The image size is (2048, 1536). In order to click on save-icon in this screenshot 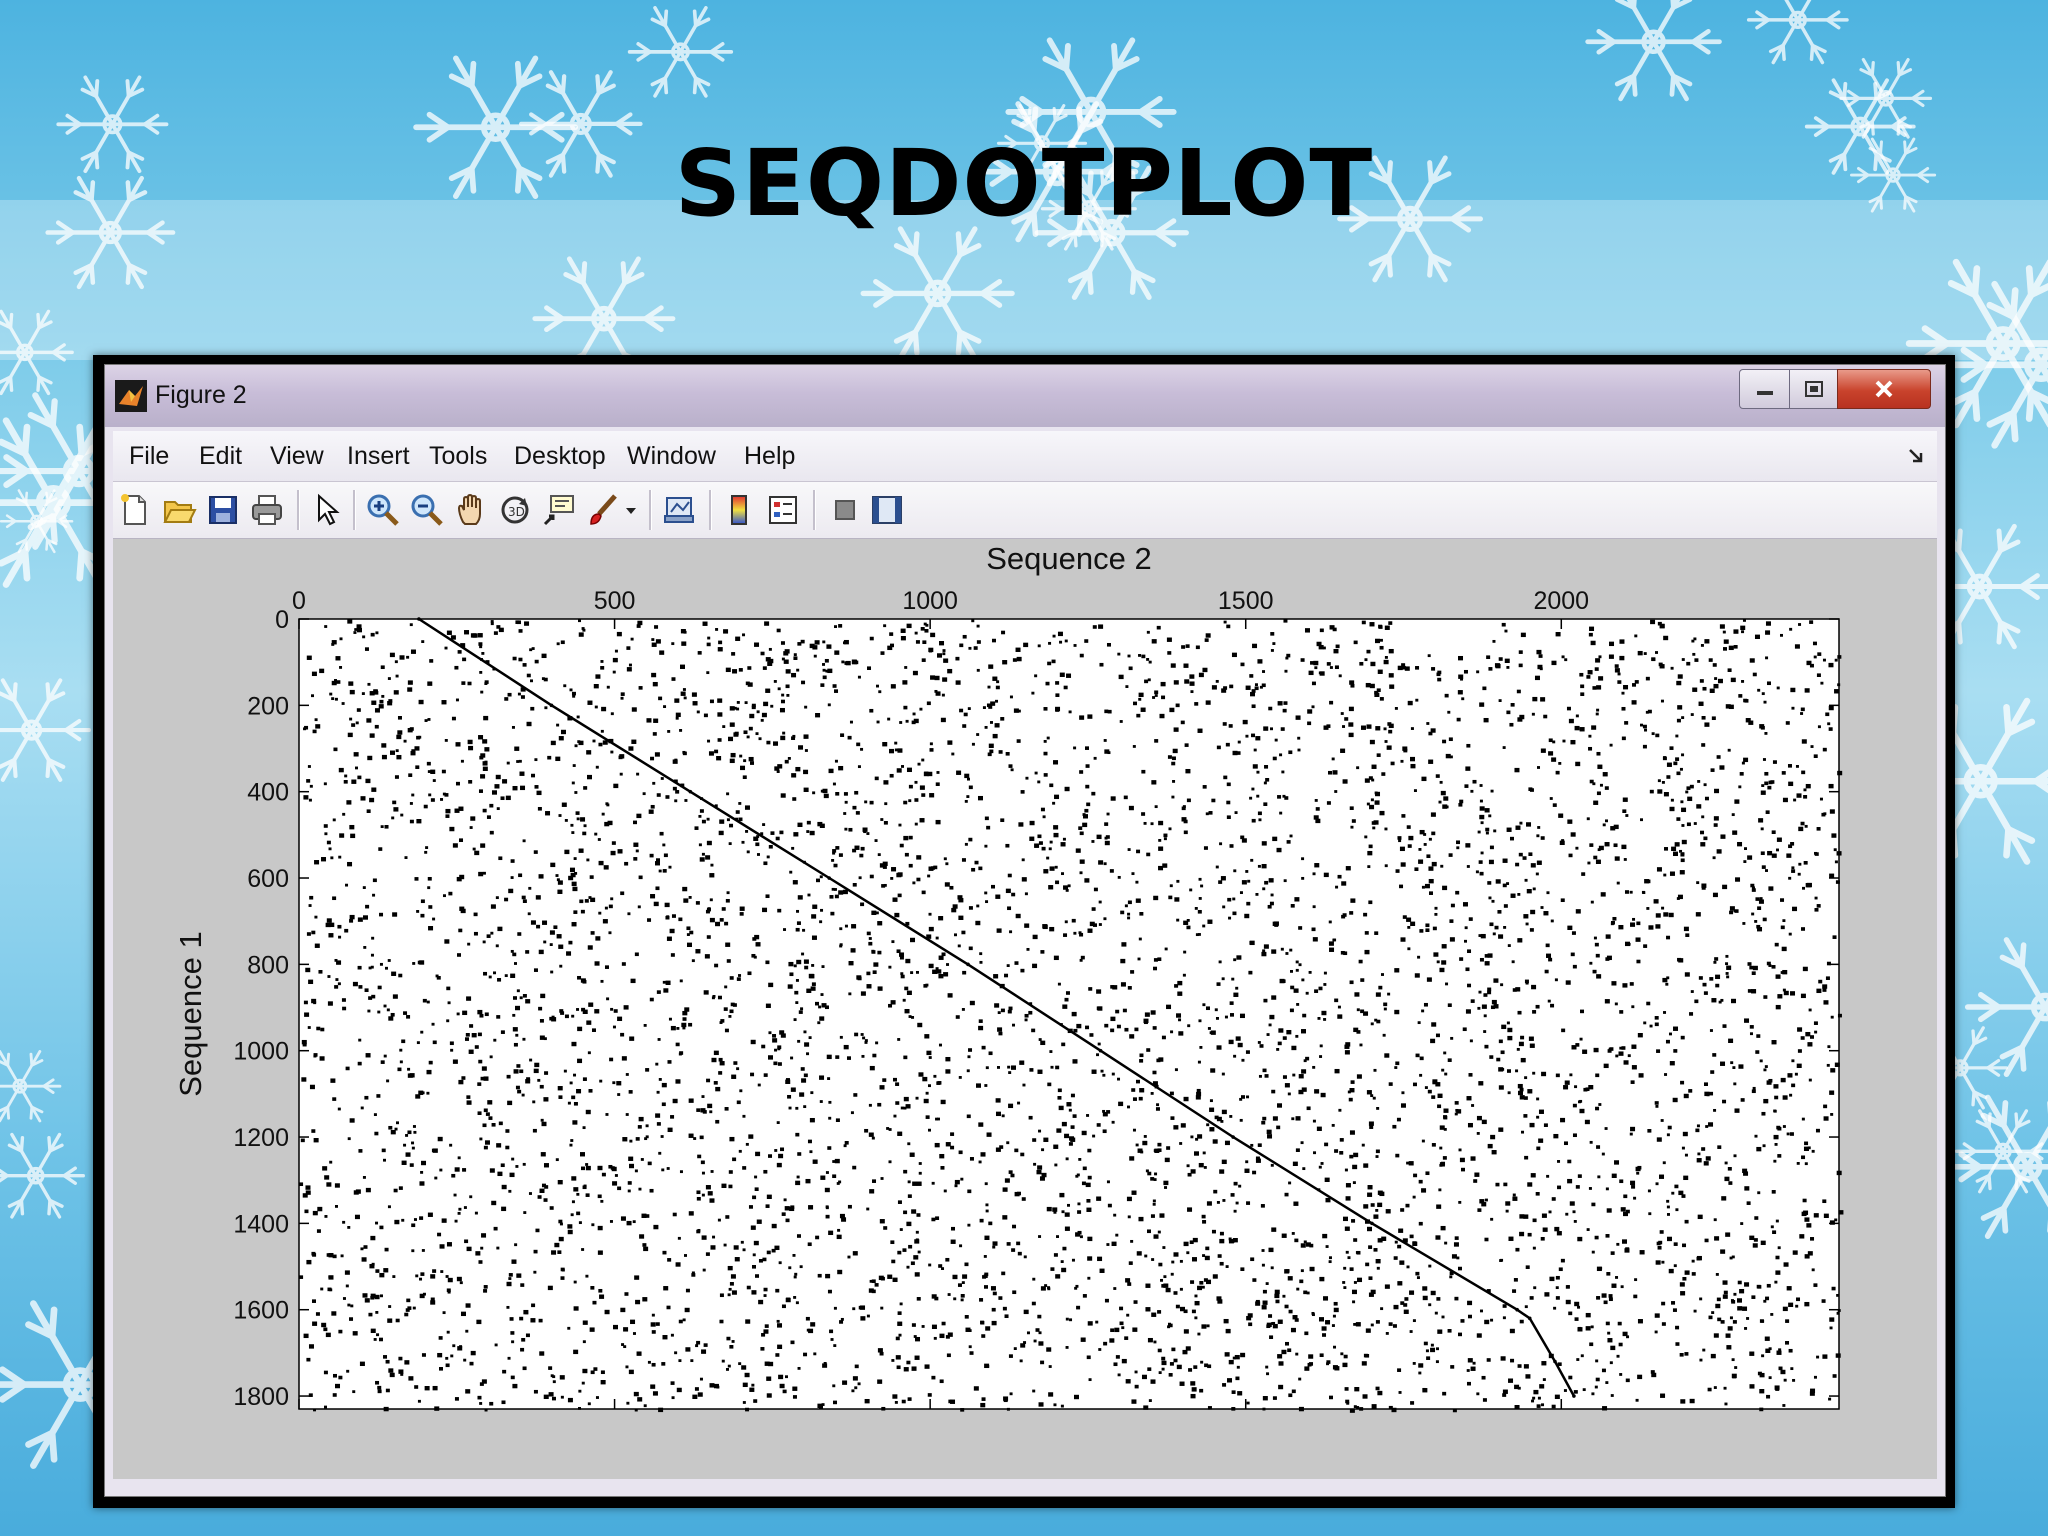, I will do `click(223, 510)`.